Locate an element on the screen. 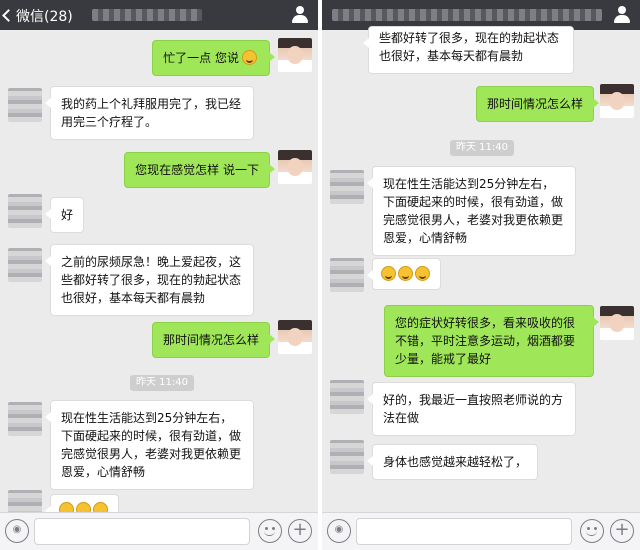 The height and width of the screenshot is (550, 640). message-bubble-sent: 您现在感觉怎样 说一下 is located at coordinates (199, 170).